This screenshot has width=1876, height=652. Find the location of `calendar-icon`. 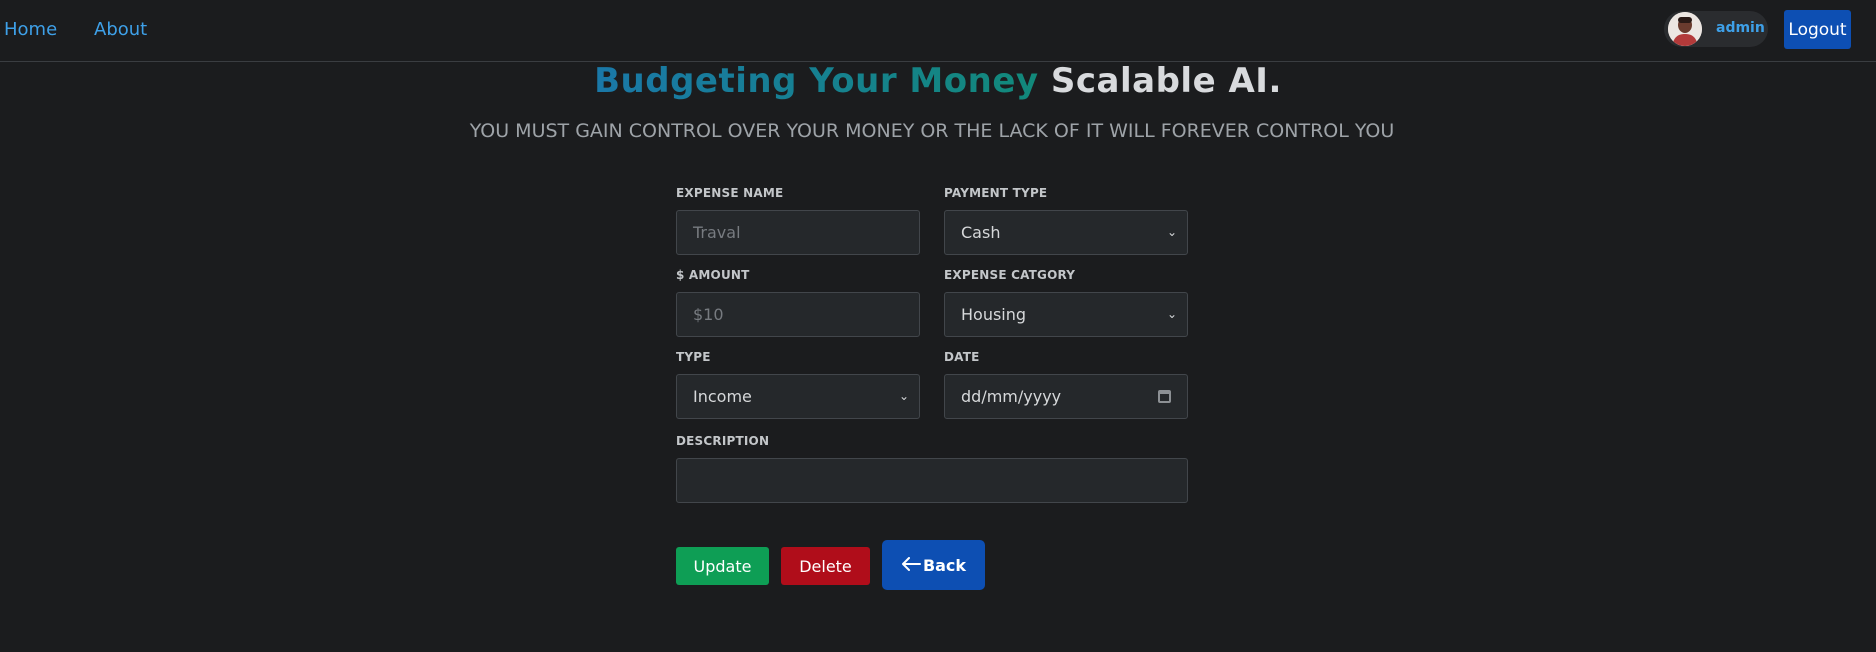

calendar-icon is located at coordinates (1164, 396).